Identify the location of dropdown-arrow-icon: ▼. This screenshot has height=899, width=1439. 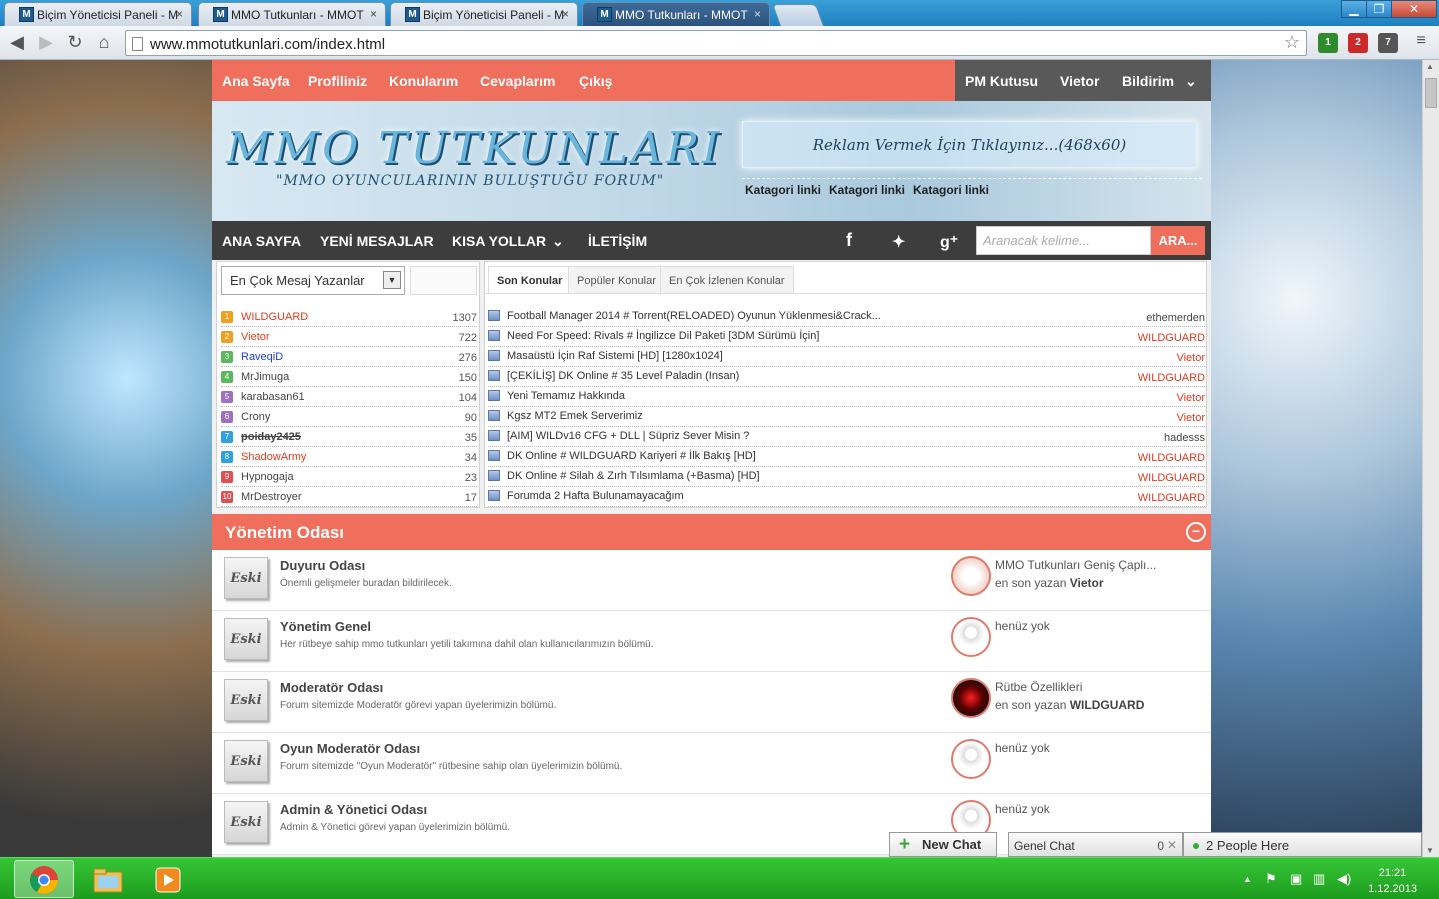
(392, 280).